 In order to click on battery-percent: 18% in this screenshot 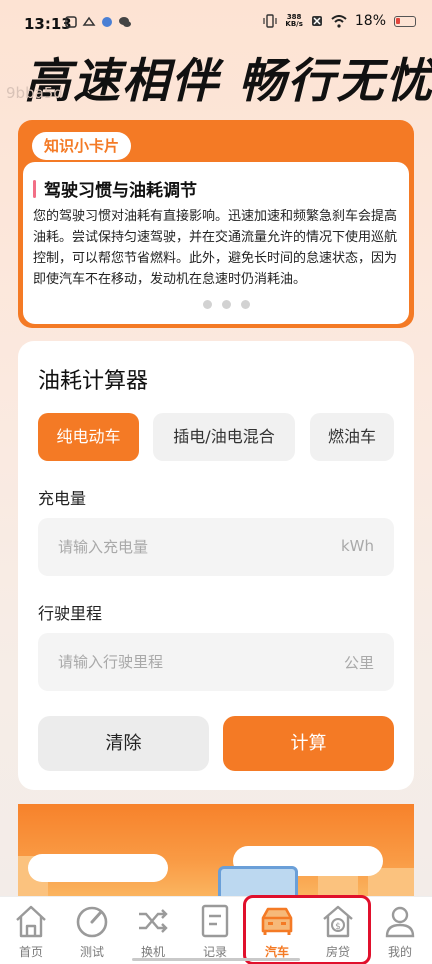, I will do `click(370, 21)`.